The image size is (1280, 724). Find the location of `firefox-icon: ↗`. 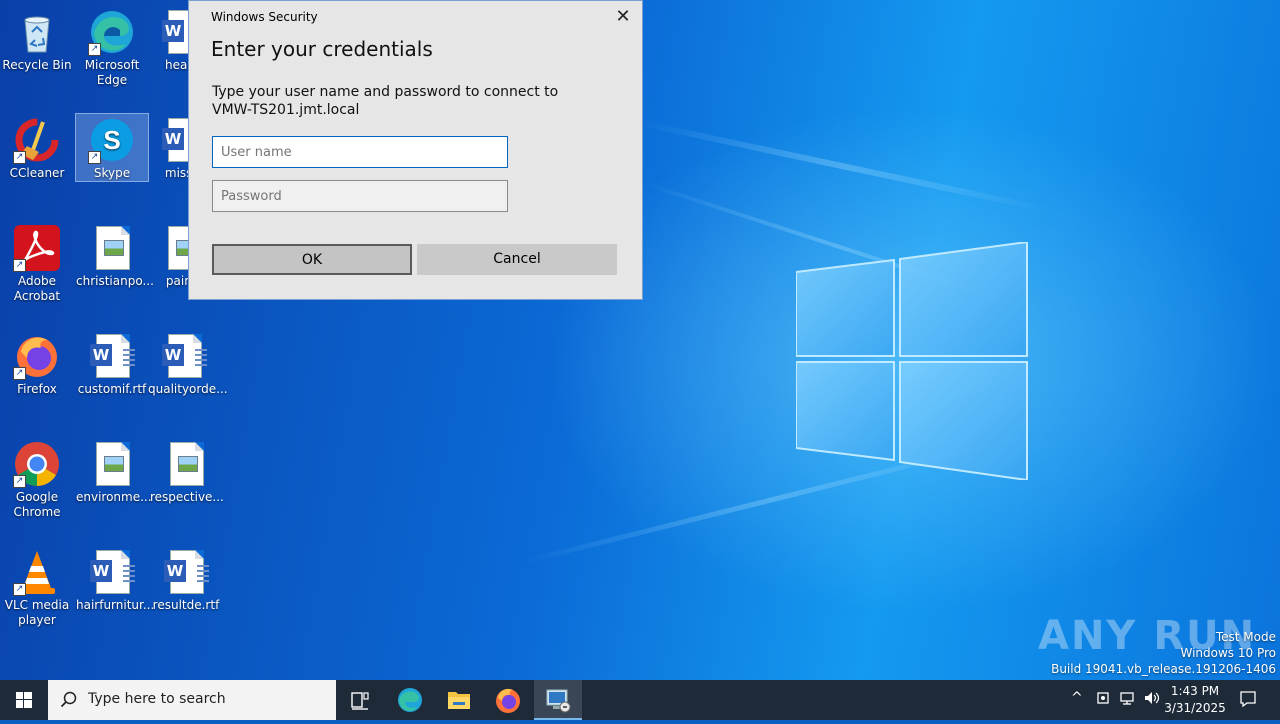

firefox-icon: ↗ is located at coordinates (37, 356).